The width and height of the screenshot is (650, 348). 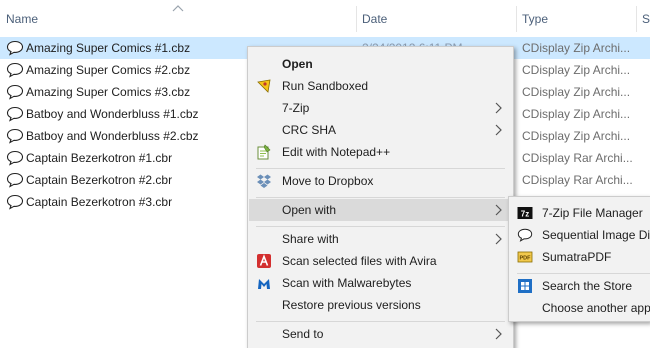 I want to click on submenu-separator, so click(x=583, y=273).